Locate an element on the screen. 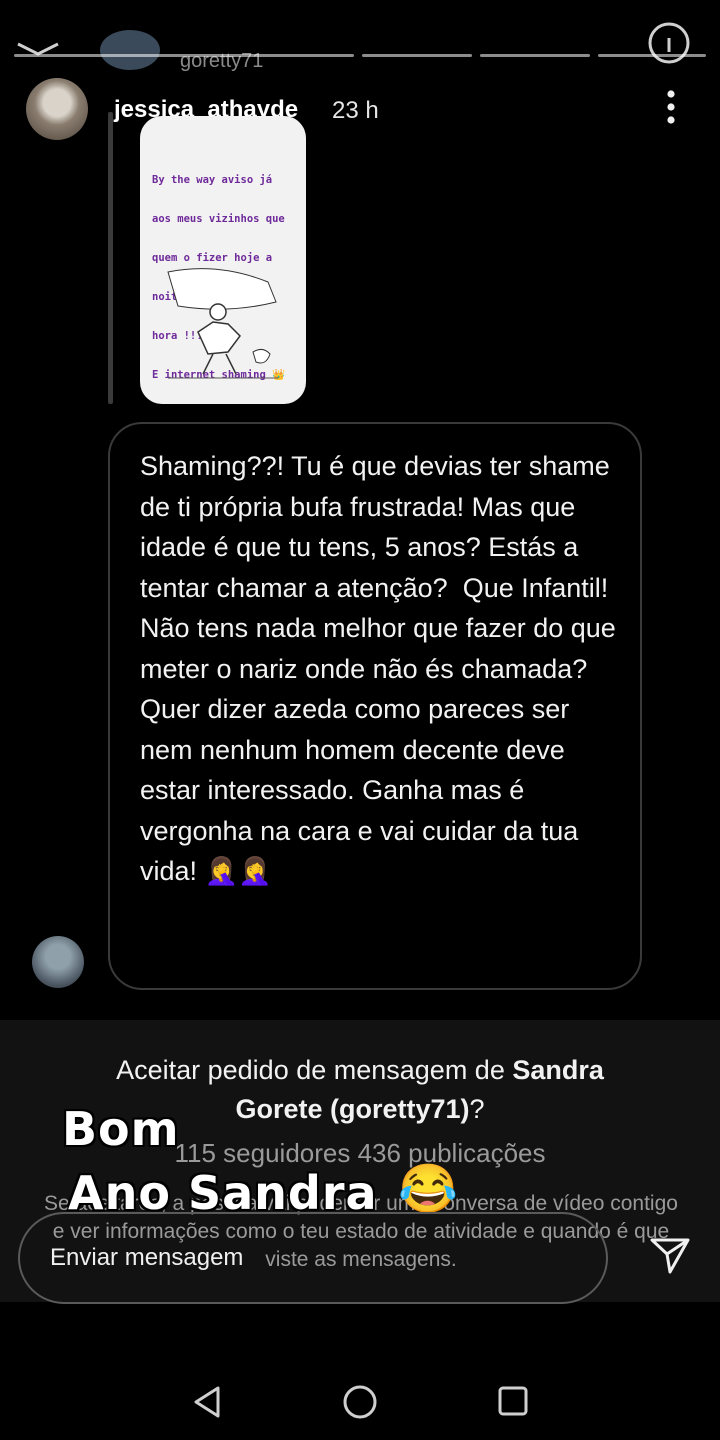 The height and width of the screenshot is (1440, 720). story-cartoon-image is located at coordinates (222, 323).